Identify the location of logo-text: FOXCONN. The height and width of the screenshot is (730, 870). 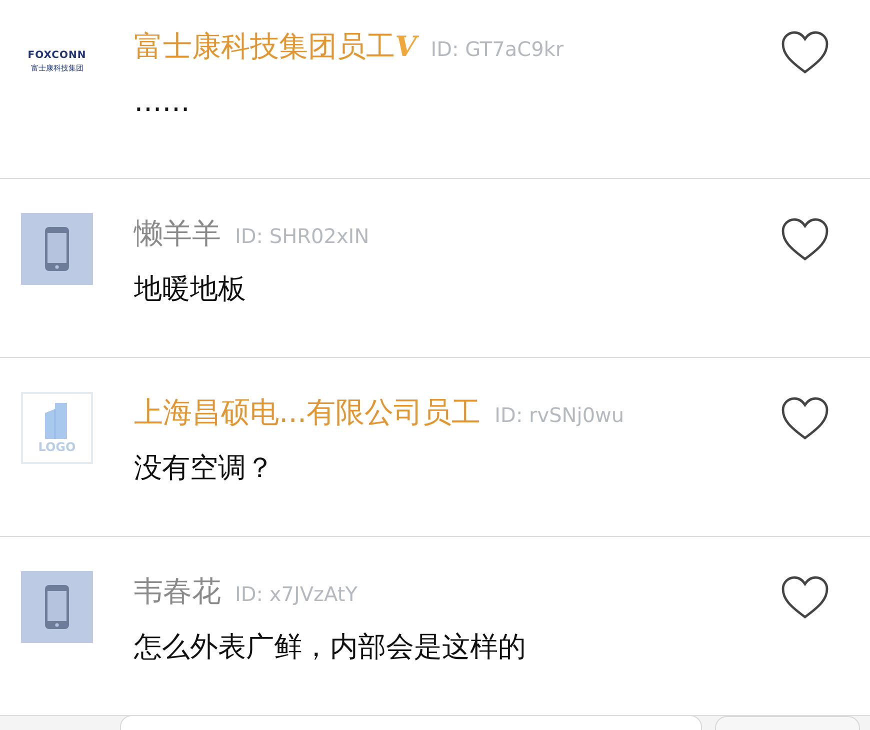
(57, 55).